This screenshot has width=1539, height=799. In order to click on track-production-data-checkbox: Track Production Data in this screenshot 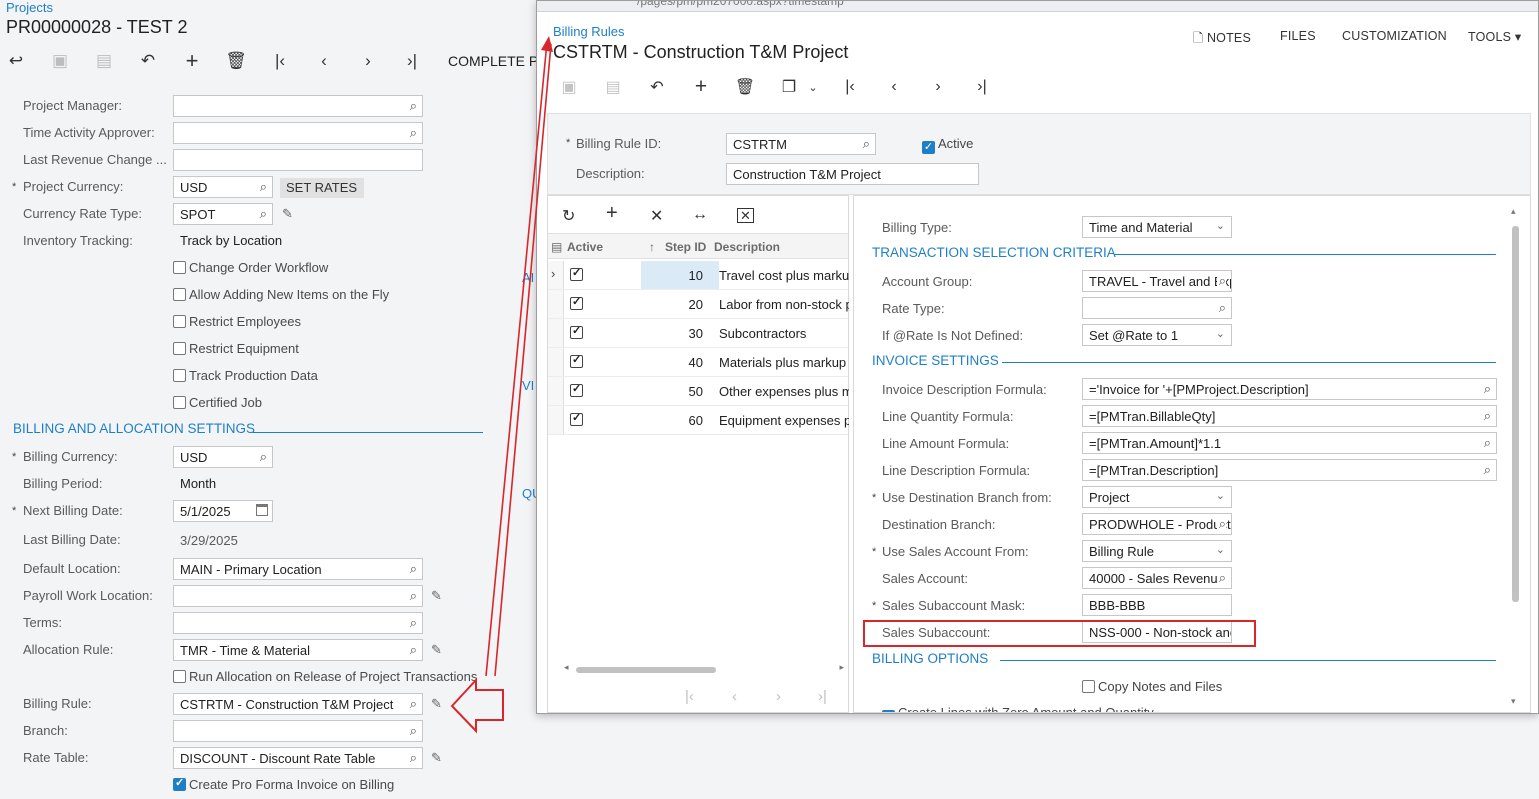, I will do `click(245, 375)`.